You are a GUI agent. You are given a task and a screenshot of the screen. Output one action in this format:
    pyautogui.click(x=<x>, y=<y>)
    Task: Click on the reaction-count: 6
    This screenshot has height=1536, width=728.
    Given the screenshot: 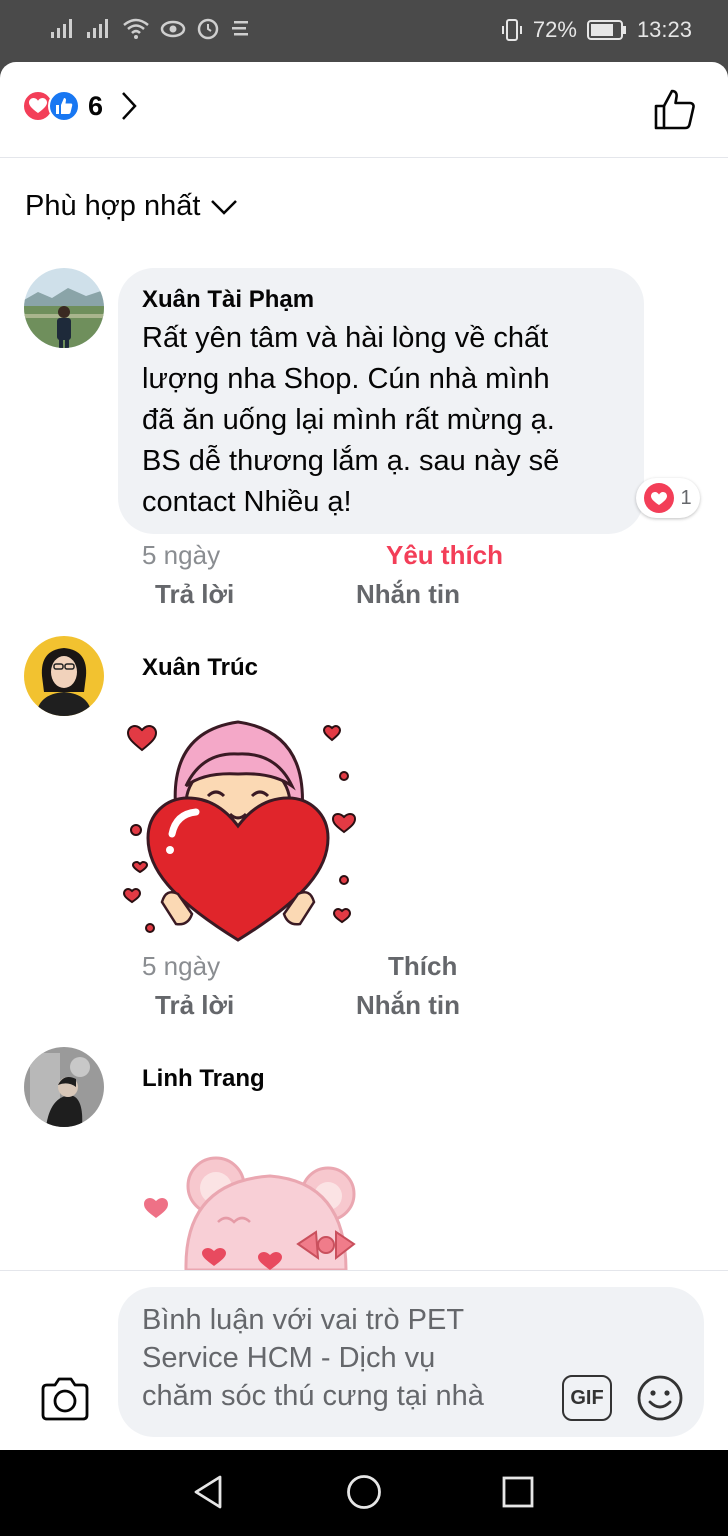 What is the action you would take?
    pyautogui.click(x=96, y=105)
    